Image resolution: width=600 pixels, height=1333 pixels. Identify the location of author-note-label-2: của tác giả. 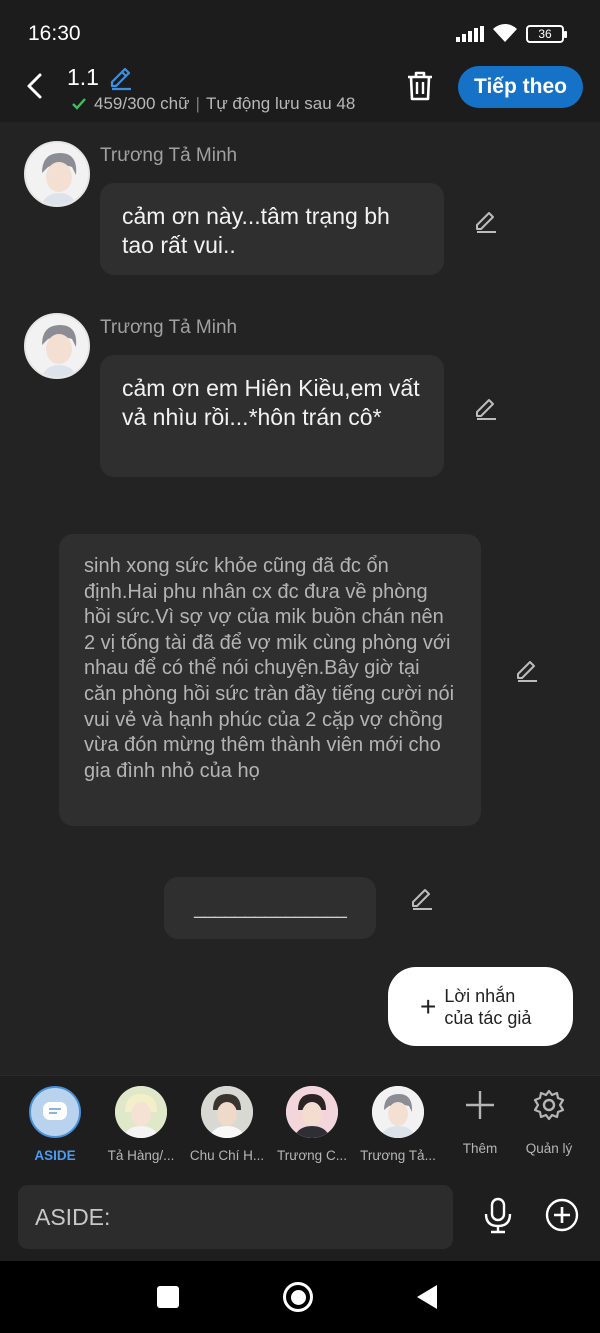
(488, 1017).